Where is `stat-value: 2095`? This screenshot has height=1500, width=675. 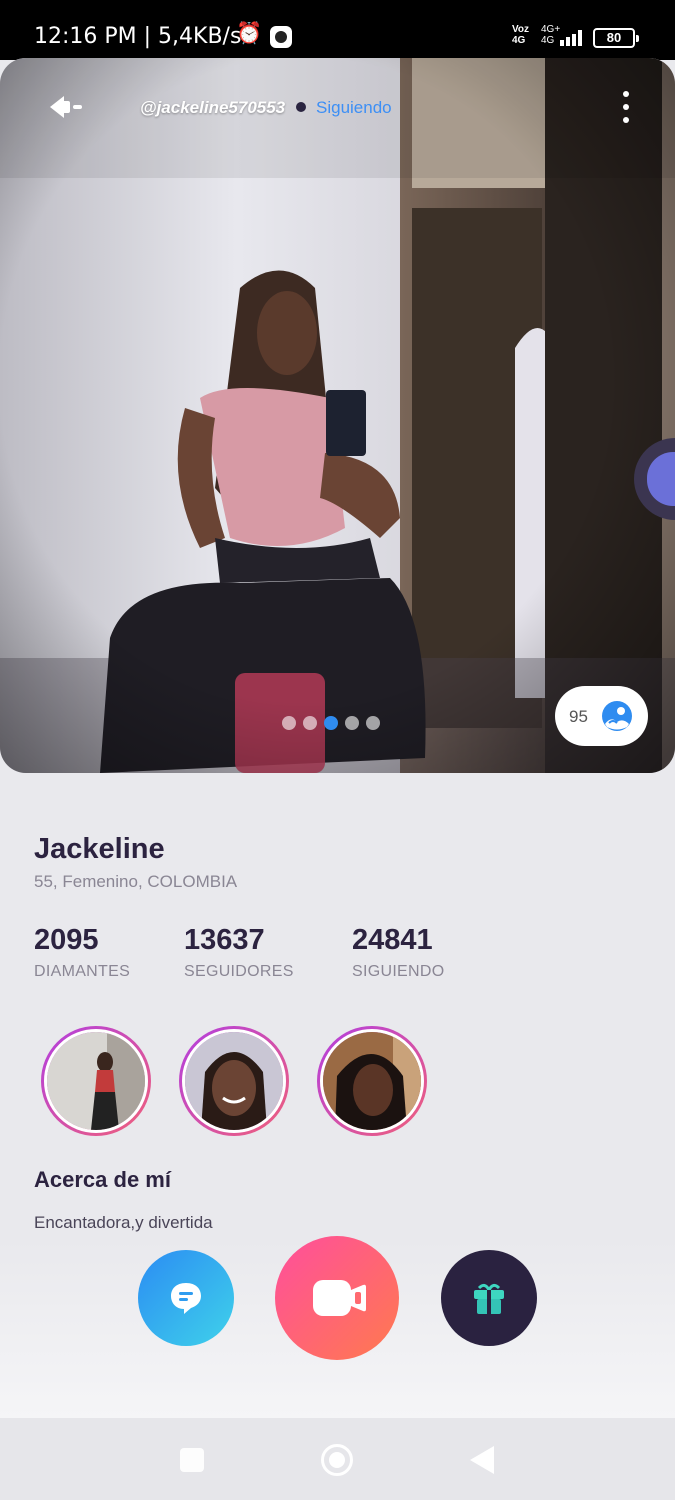
stat-value: 2095 is located at coordinates (66, 940).